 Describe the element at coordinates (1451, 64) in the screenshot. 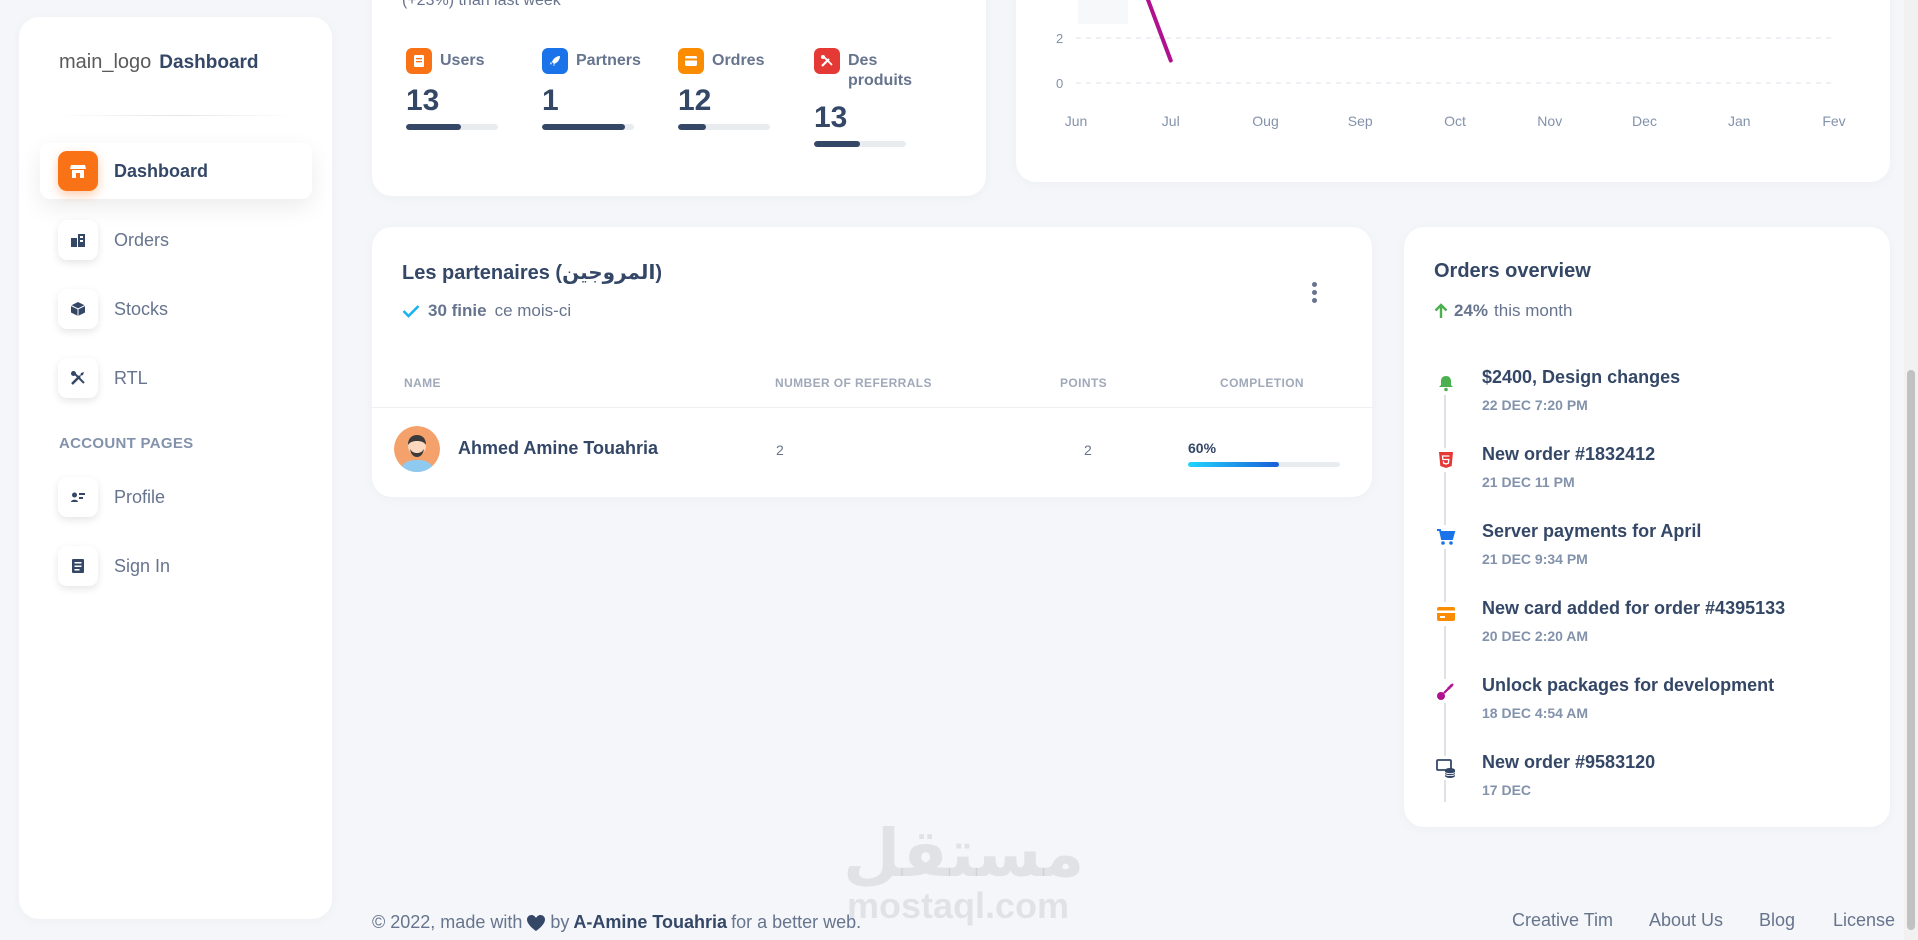

I see `line-chart: 2 0 Jun Jul Oug Sep Oct Nov Dec Jan Fev` at that location.